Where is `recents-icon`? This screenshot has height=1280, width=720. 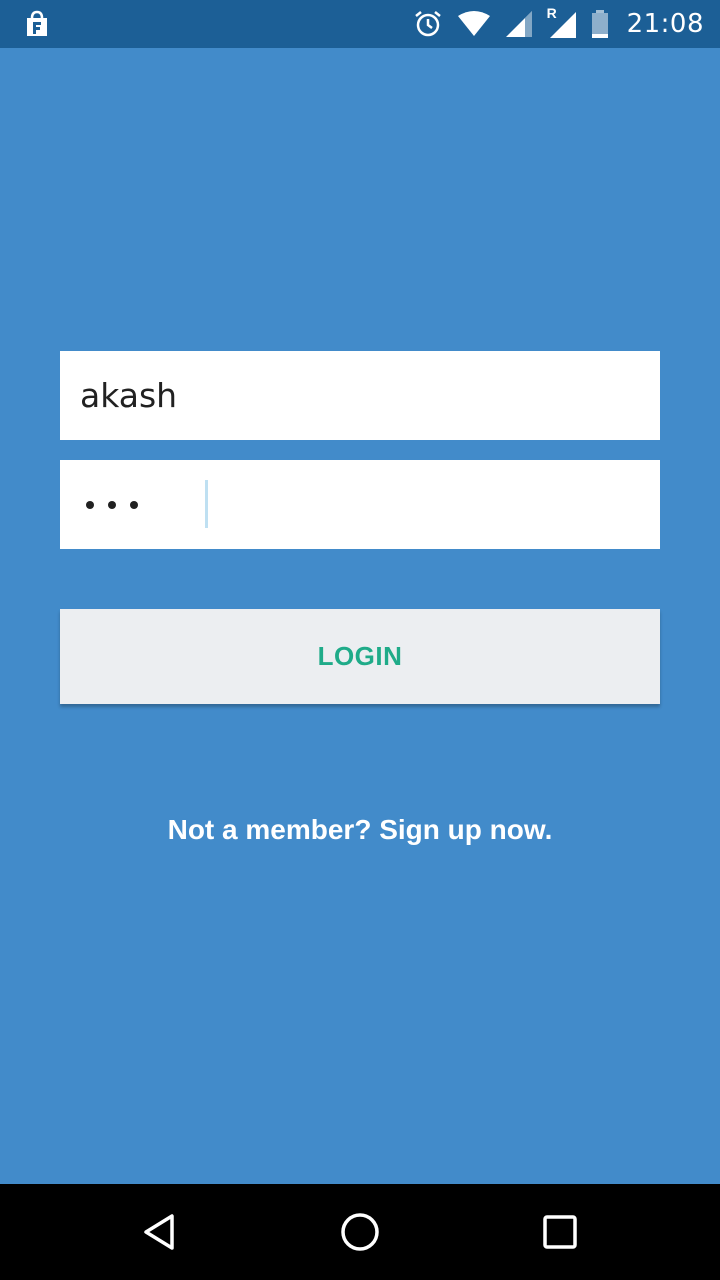 recents-icon is located at coordinates (560, 1232).